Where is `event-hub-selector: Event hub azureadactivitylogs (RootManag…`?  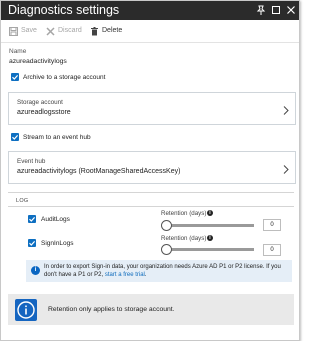
event-hub-selector: Event hub azureadactivitylogs (RootManag… is located at coordinates (152, 167).